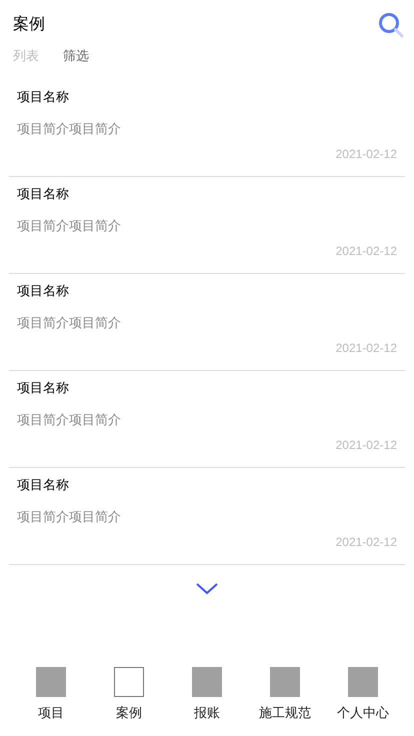  I want to click on nav-item: 施工规范, so click(285, 694).